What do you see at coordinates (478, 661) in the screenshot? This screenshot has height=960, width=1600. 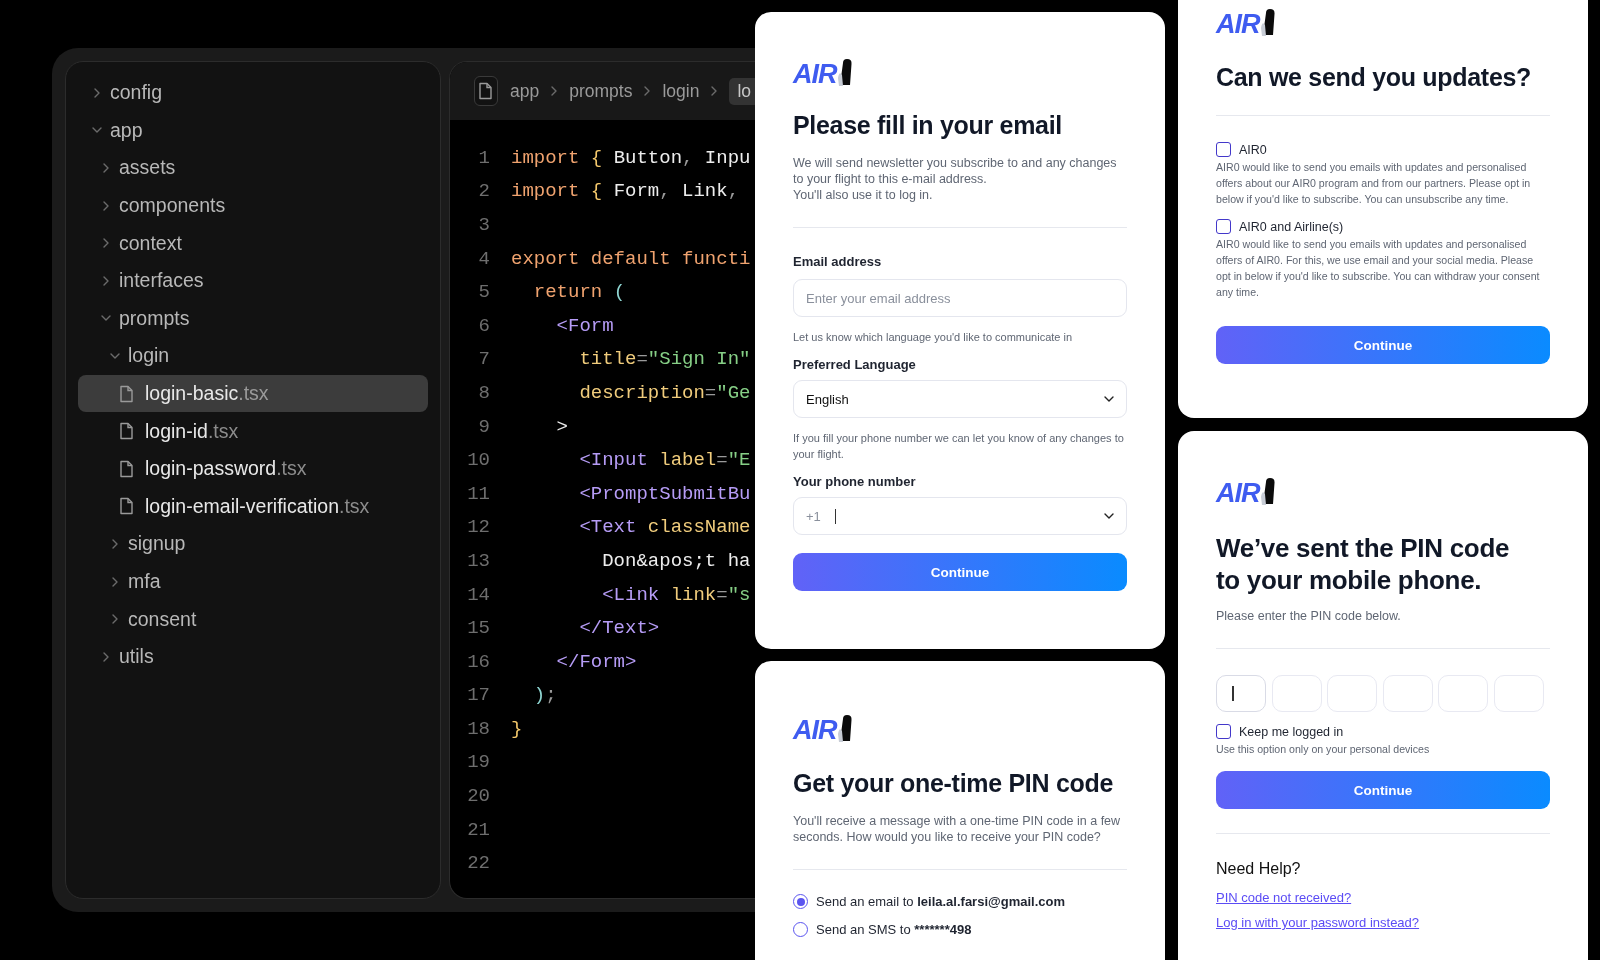 I see `line-number: 16` at bounding box center [478, 661].